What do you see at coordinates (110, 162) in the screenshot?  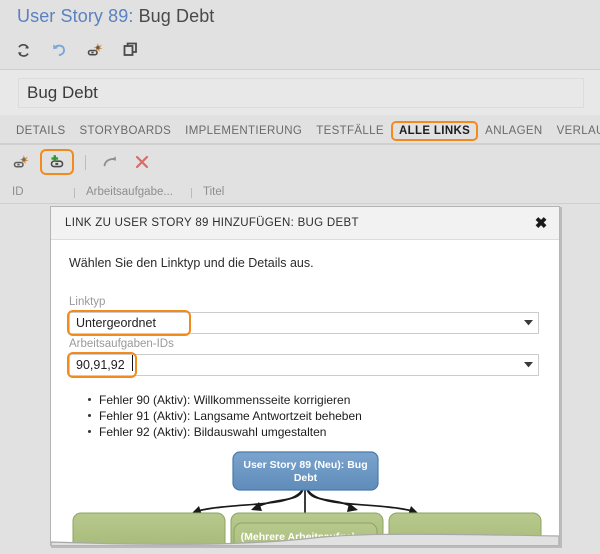 I see `open-link-icon` at bounding box center [110, 162].